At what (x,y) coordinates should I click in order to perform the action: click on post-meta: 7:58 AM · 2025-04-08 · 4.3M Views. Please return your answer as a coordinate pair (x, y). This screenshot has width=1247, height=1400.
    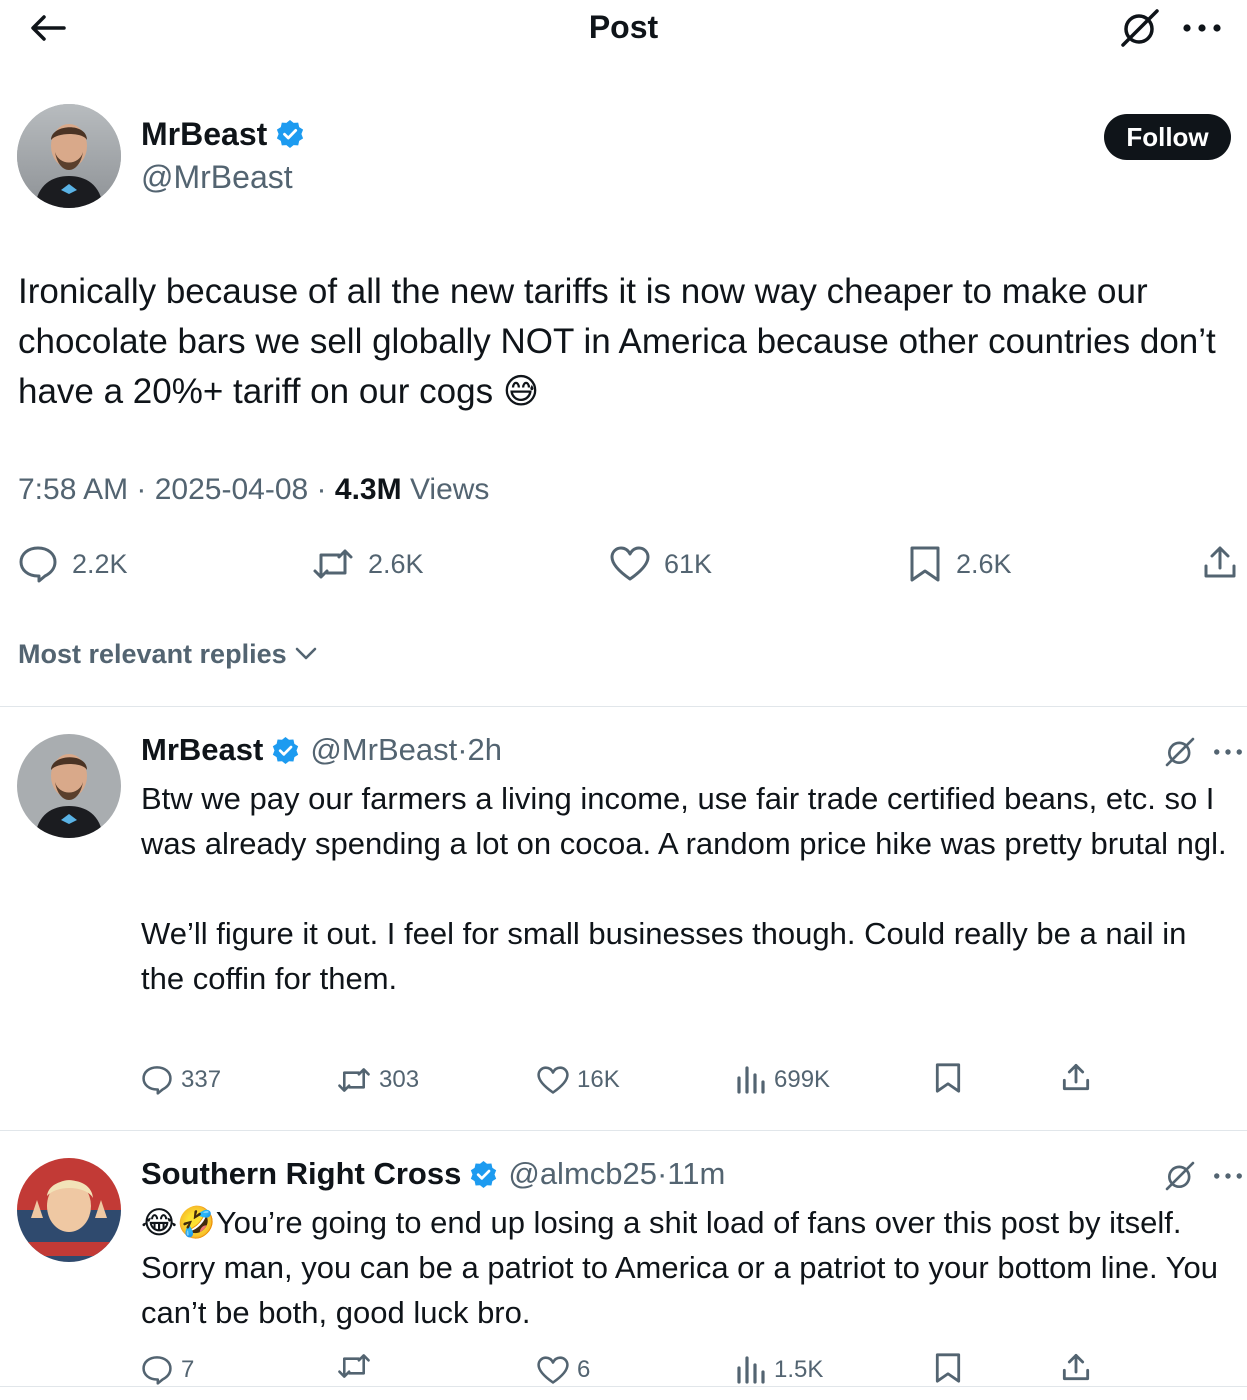
    Looking at the image, I should click on (253, 490).